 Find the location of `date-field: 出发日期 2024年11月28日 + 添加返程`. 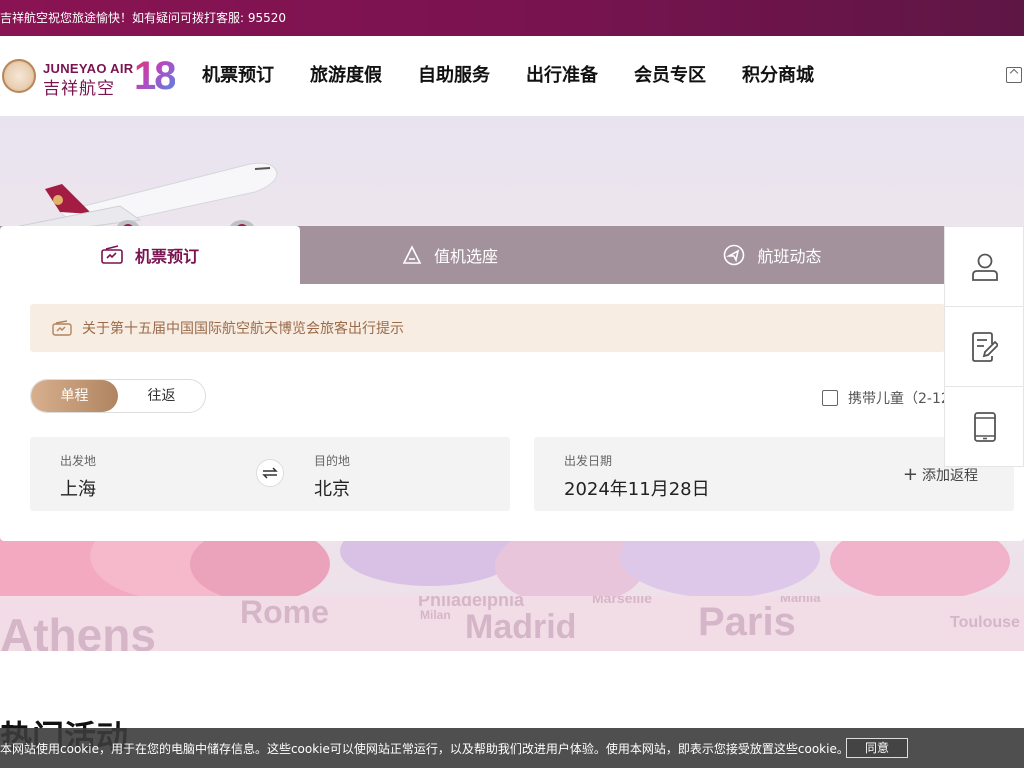

date-field: 出发日期 2024年11月28日 + 添加返程 is located at coordinates (774, 474).